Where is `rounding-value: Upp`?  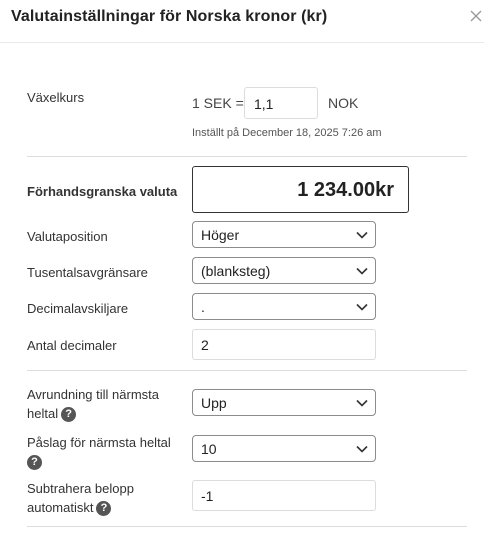 rounding-value: Upp is located at coordinates (214, 403).